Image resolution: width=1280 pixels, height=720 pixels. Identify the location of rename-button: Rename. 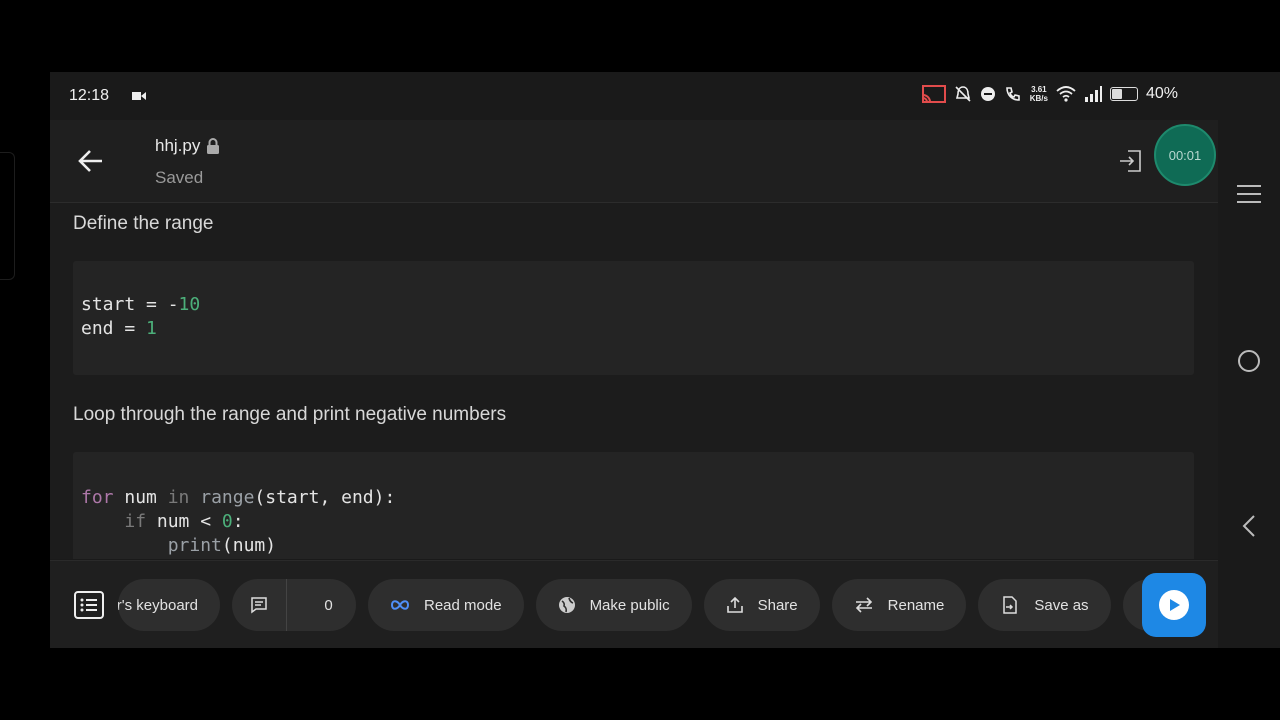
(899, 605).